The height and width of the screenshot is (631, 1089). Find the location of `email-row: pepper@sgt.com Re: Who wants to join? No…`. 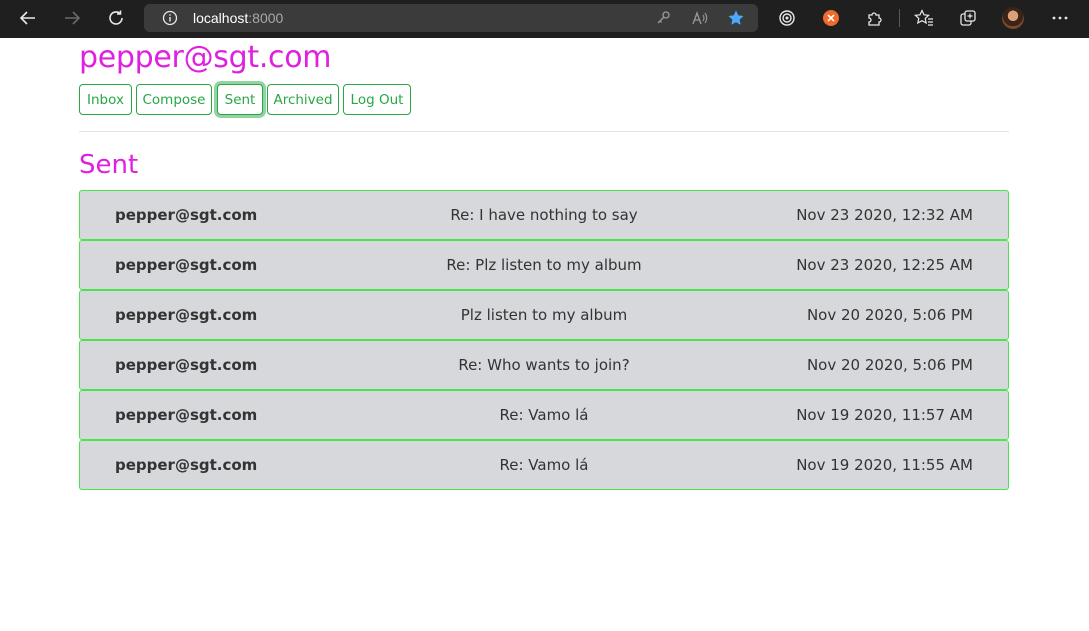

email-row: pepper@sgt.com Re: Who wants to join? No… is located at coordinates (544, 365).